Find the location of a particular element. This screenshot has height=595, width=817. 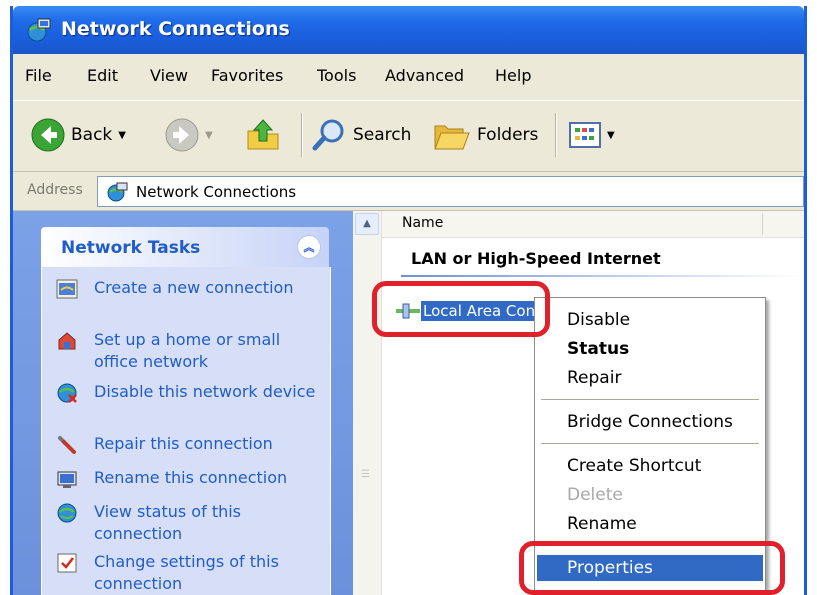

menu-item-status: Status is located at coordinates (650, 349).